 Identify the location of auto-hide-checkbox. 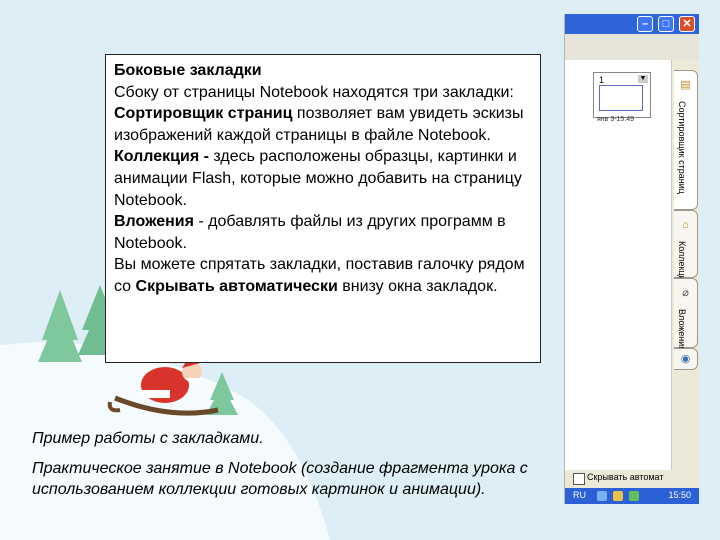
(579, 479).